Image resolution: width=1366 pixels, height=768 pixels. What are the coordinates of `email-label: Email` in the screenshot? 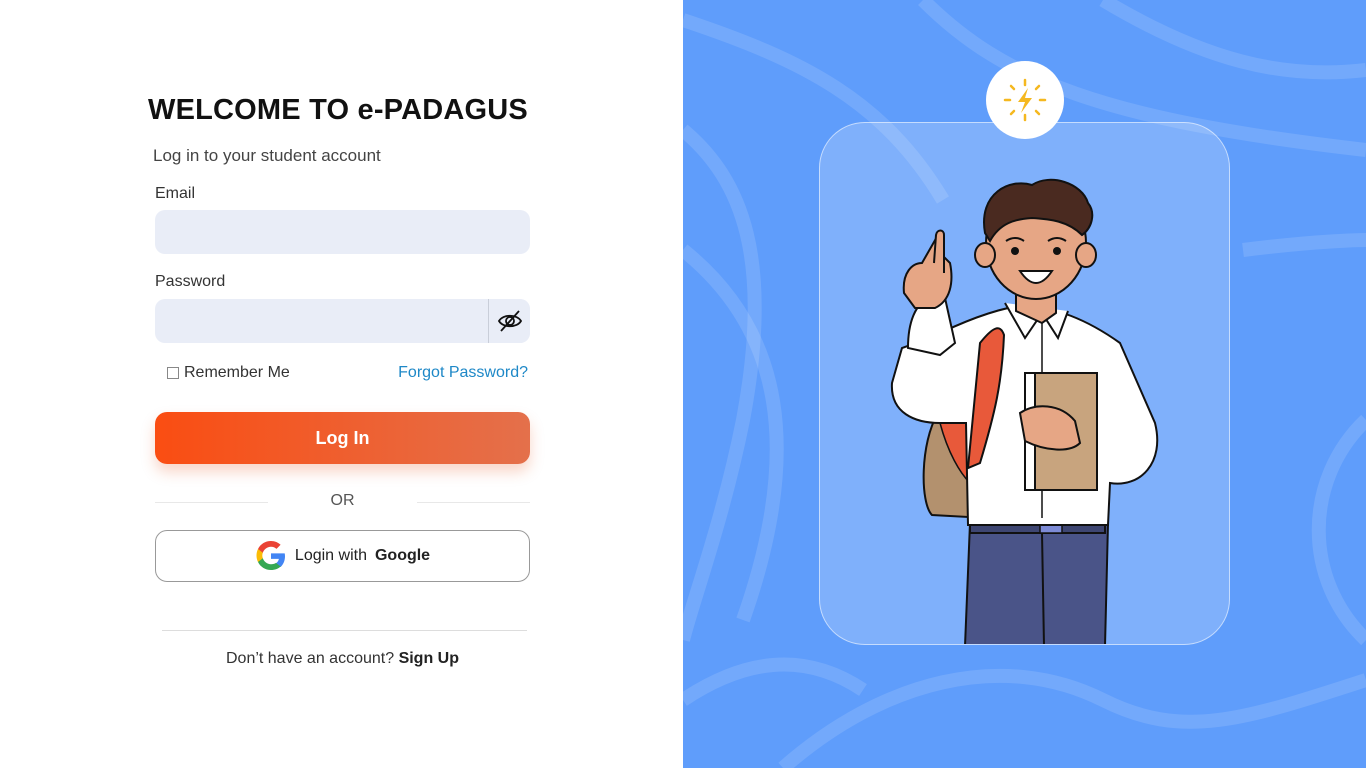 It's located at (175, 193).